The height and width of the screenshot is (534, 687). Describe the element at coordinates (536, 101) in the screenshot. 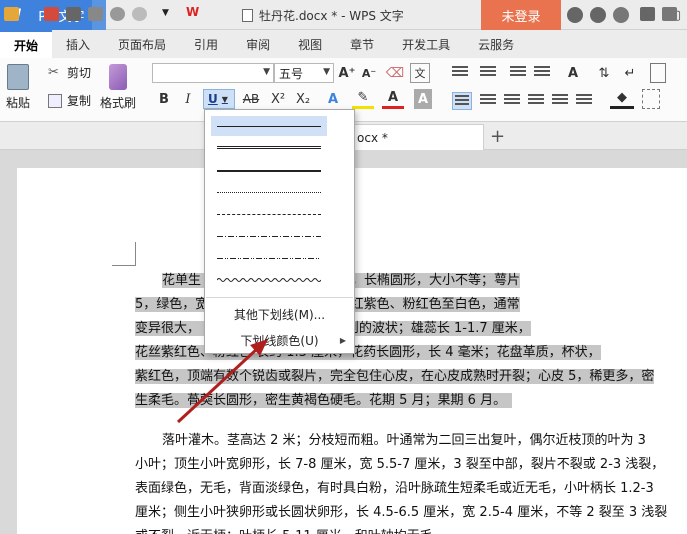

I see `justify-icon` at that location.